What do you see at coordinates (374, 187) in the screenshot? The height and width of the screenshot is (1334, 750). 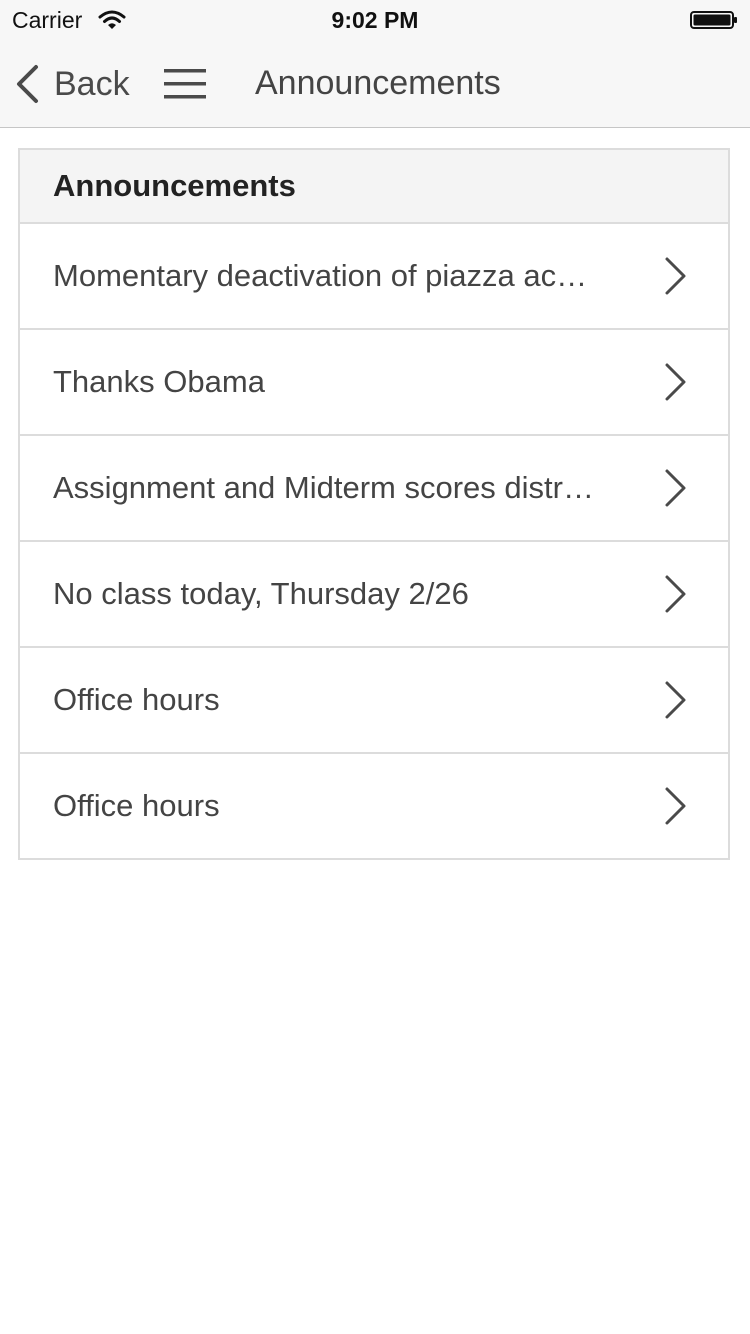 I see `panel-header: Announcements` at bounding box center [374, 187].